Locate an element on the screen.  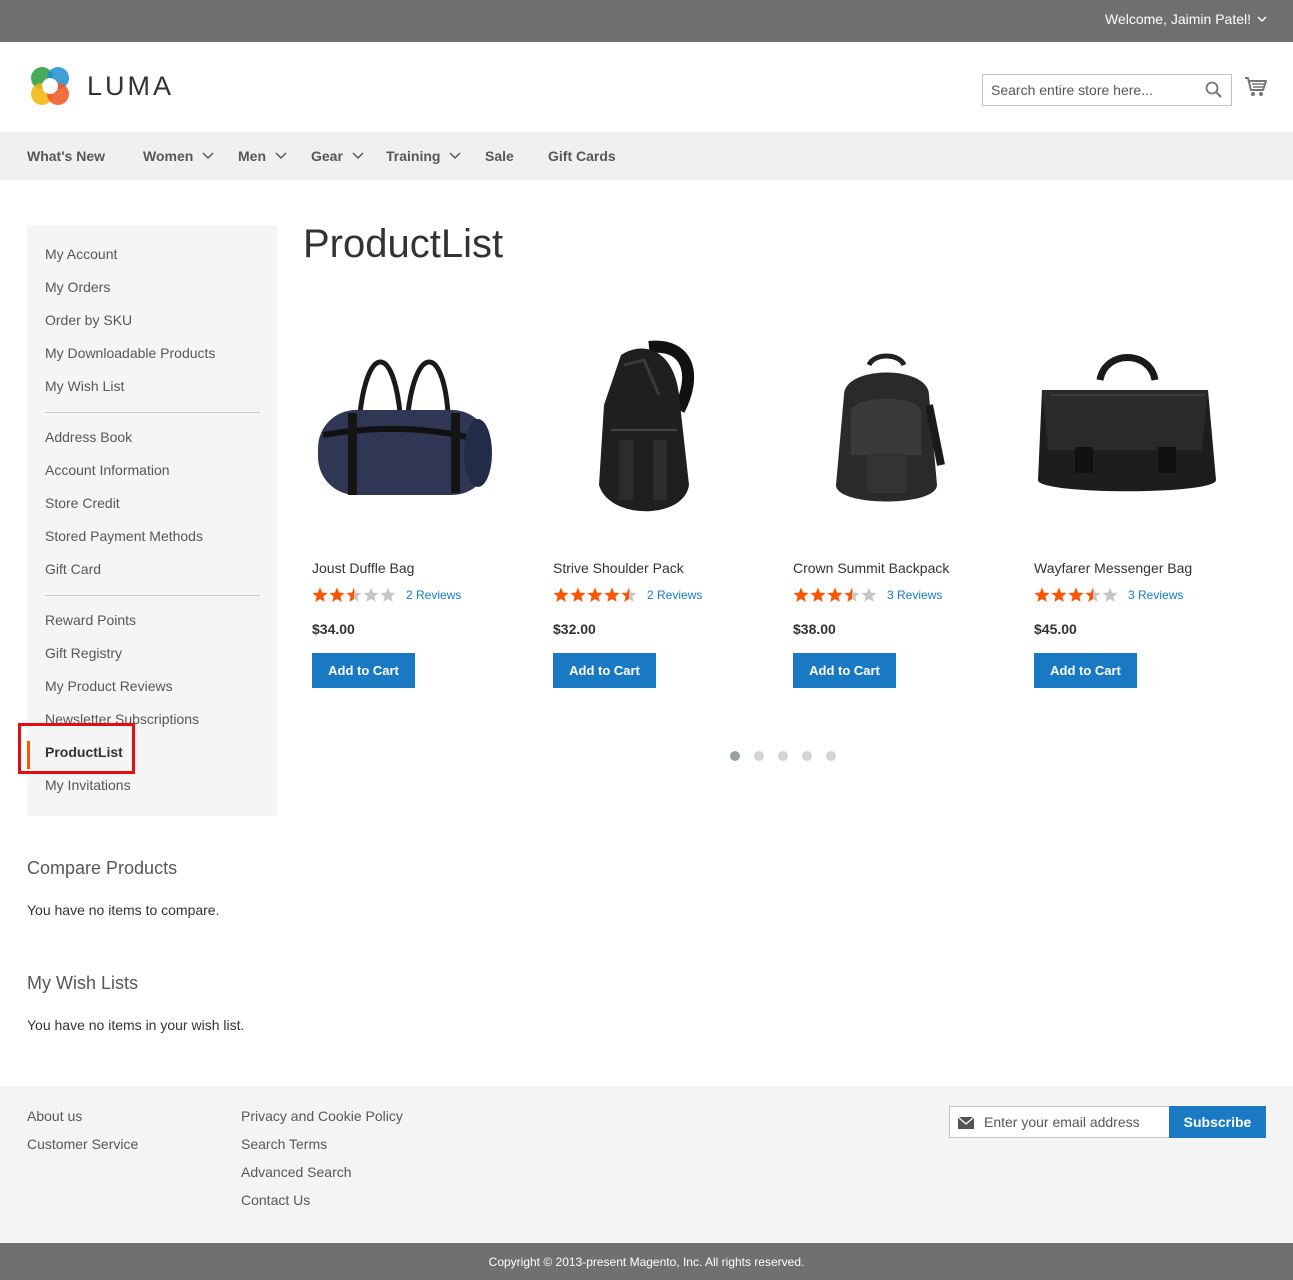
sidebar-item-account-information: Account Information is located at coordinates (107, 470).